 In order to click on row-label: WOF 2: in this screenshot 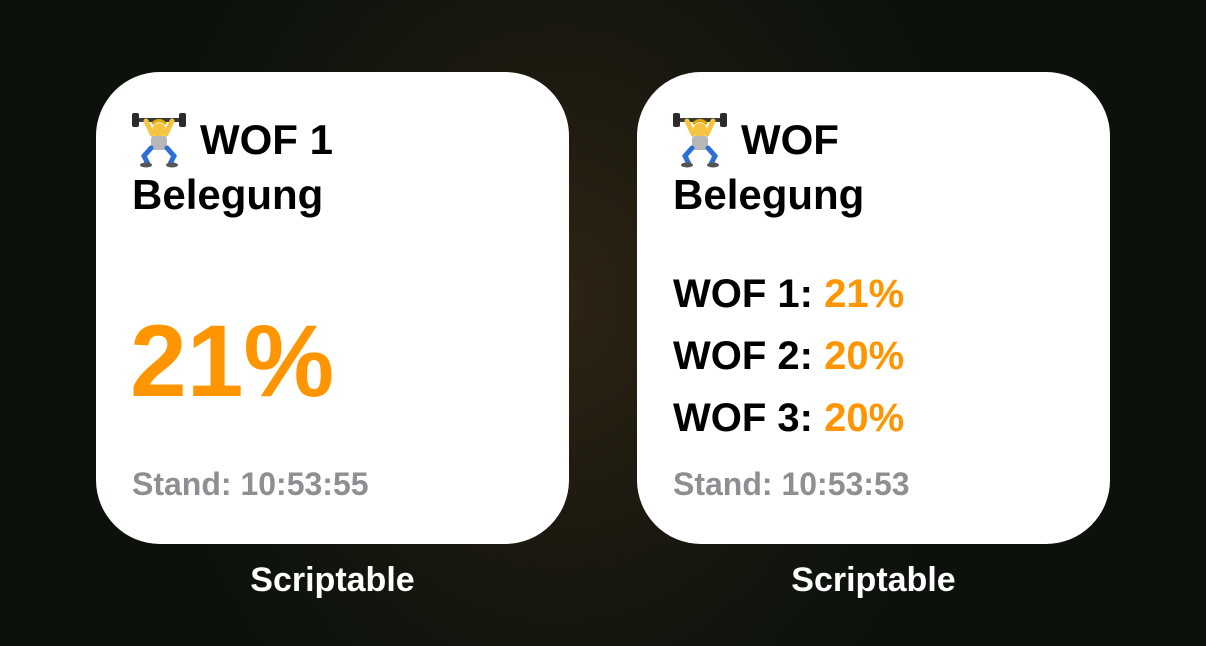, I will do `click(743, 356)`.